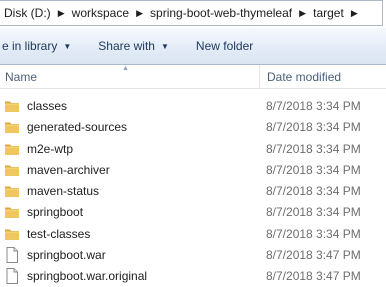  Describe the element at coordinates (193, 170) in the screenshot. I see `file-row: maven-archiver 8/7/2018 3:34 PM` at that location.